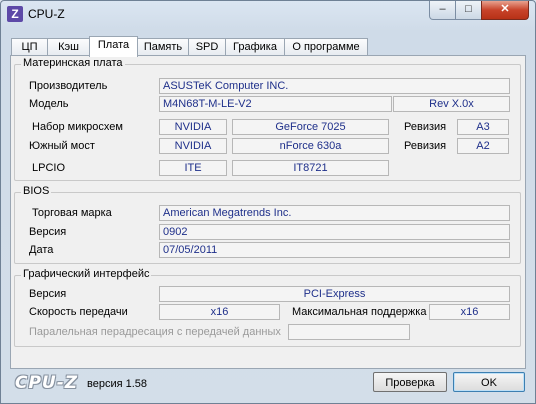 The image size is (536, 404). Describe the element at coordinates (334, 294) in the screenshot. I see `gi-version-field: PCI-Express` at that location.